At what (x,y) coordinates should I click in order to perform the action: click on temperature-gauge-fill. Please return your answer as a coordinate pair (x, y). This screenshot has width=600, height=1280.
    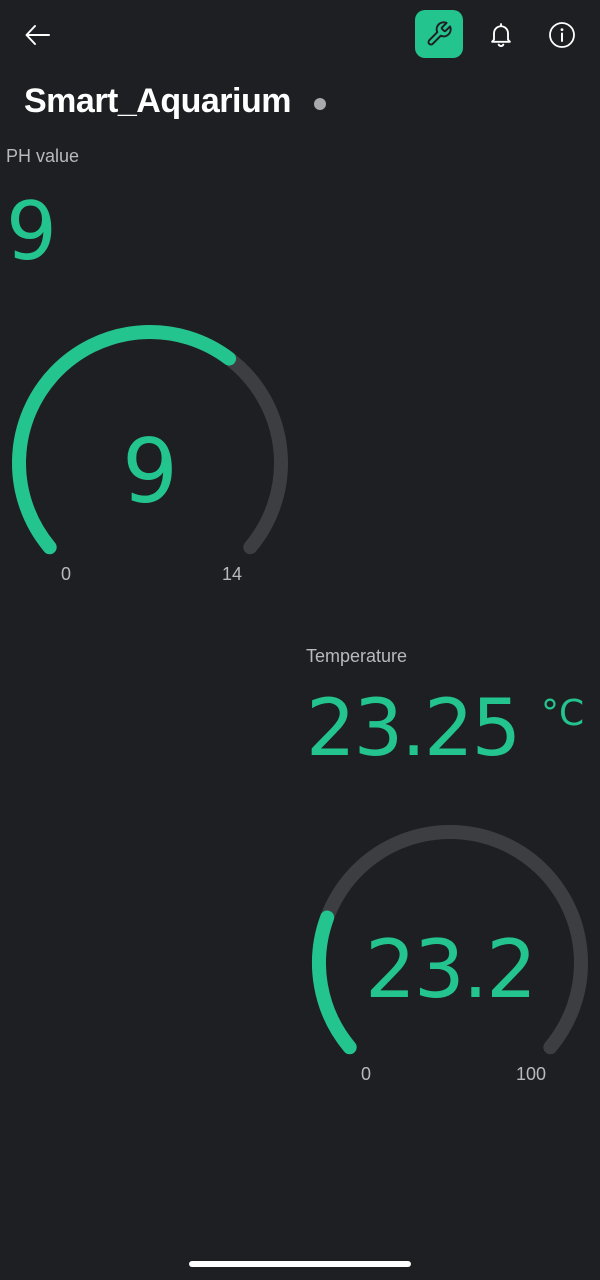
    Looking at the image, I should click on (334, 982).